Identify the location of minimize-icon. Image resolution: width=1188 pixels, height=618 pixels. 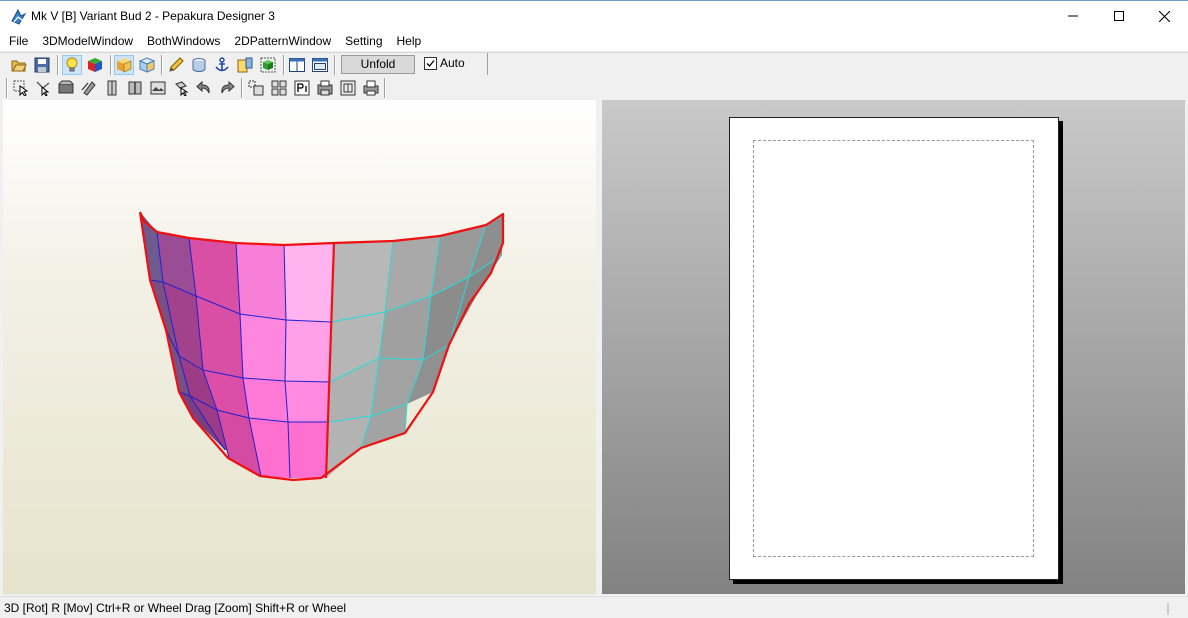
(1073, 16).